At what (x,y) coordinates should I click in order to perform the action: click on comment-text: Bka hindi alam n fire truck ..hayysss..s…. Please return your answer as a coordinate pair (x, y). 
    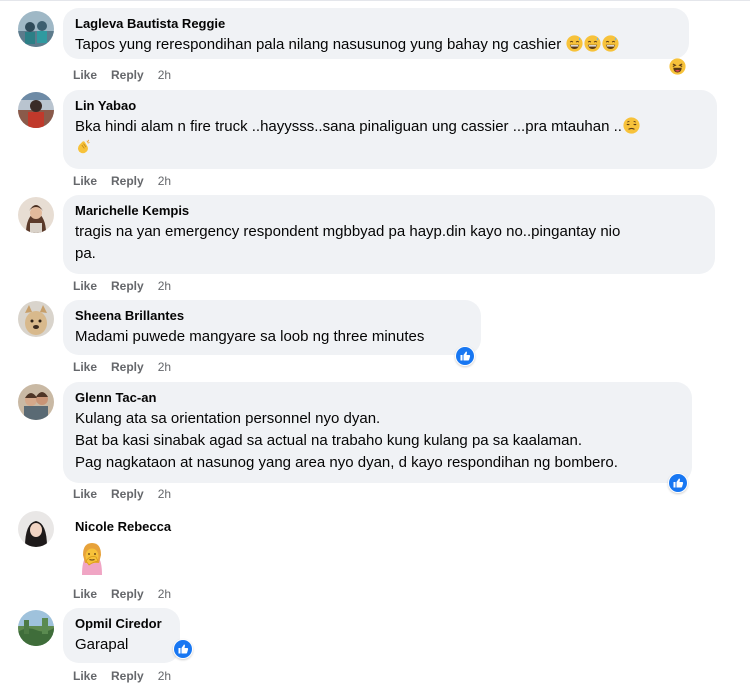
    Looking at the image, I should click on (390, 138).